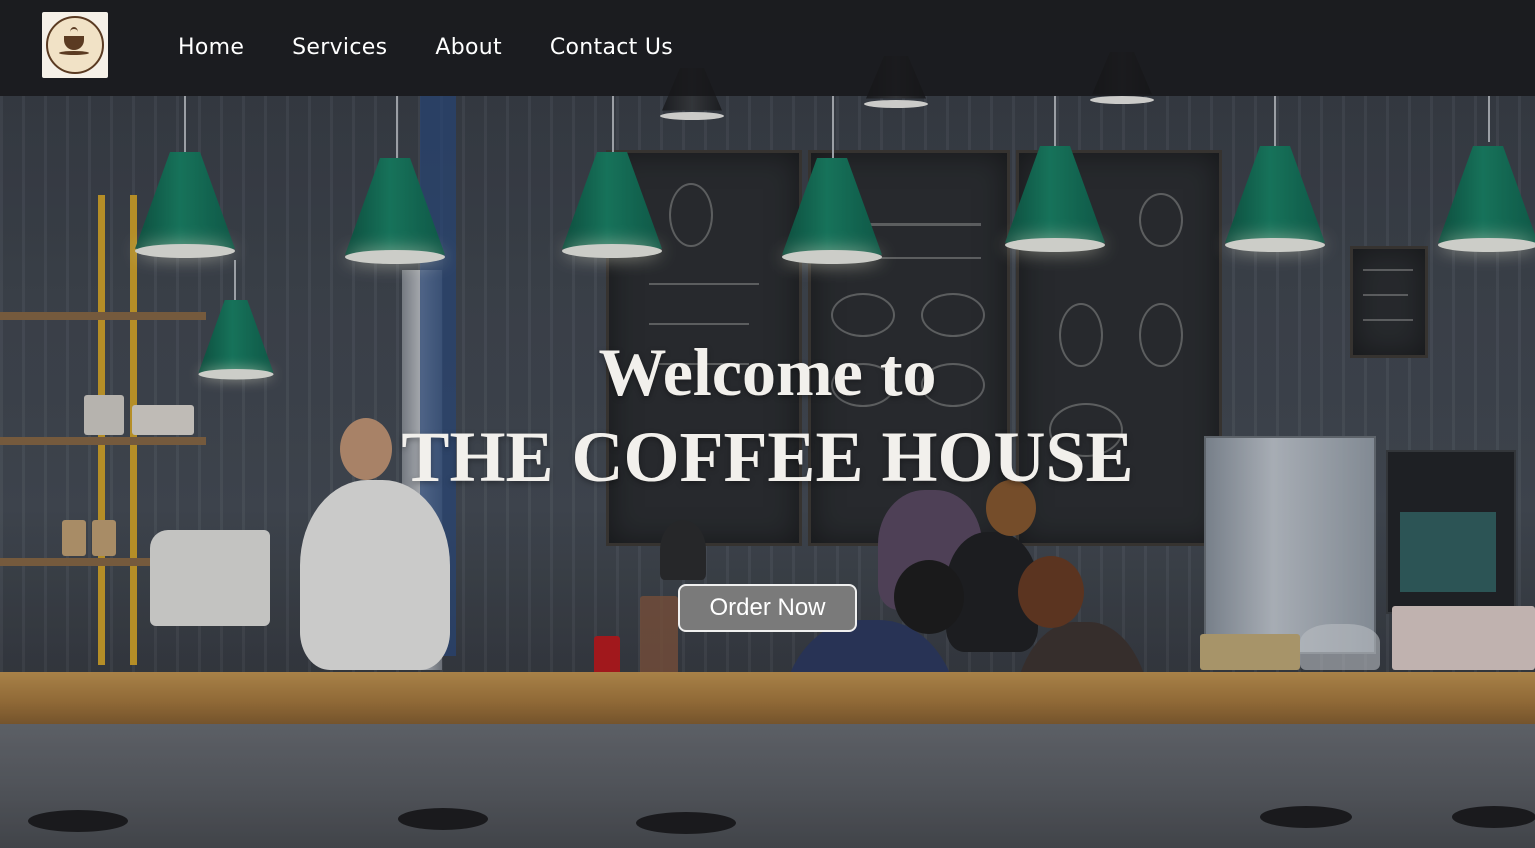 The height and width of the screenshot is (848, 1535). Describe the element at coordinates (767, 48) in the screenshot. I see `top-navbar: Home Services About Contact Us` at that location.